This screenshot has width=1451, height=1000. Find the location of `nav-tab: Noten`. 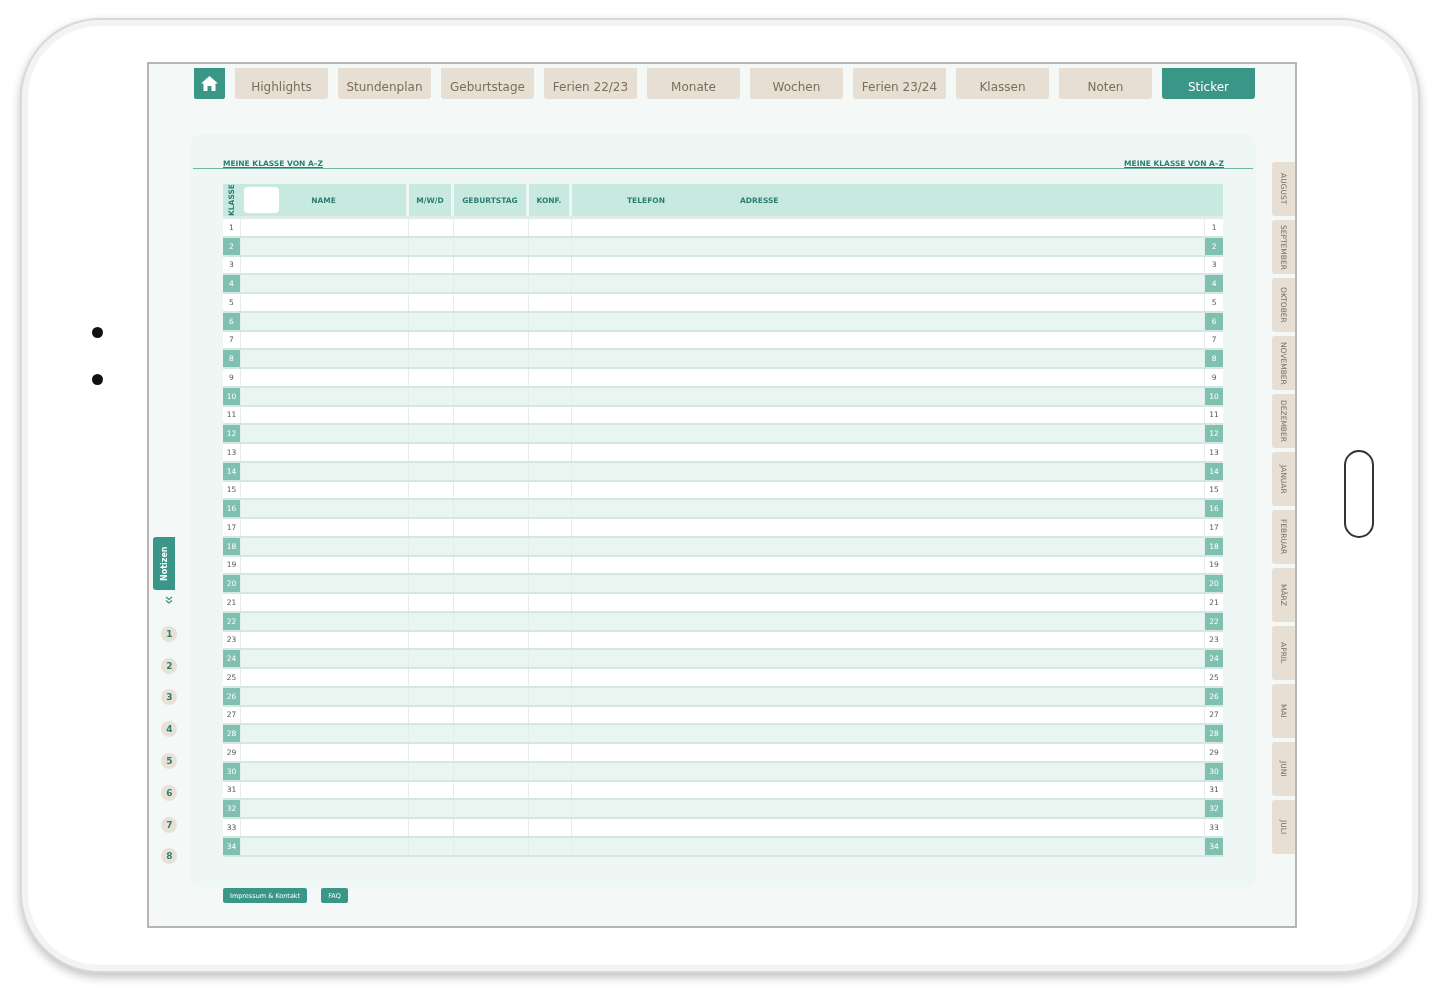

nav-tab: Noten is located at coordinates (1105, 83).